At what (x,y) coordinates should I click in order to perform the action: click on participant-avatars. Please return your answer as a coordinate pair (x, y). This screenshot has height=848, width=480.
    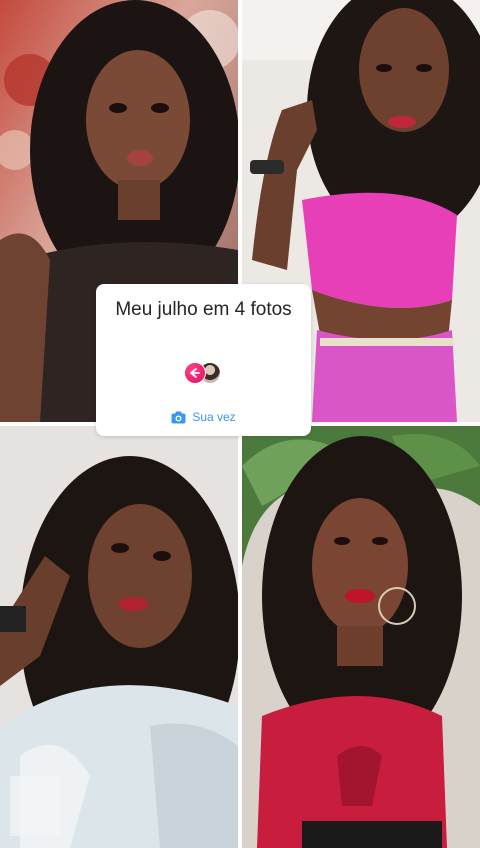
    Looking at the image, I should click on (204, 373).